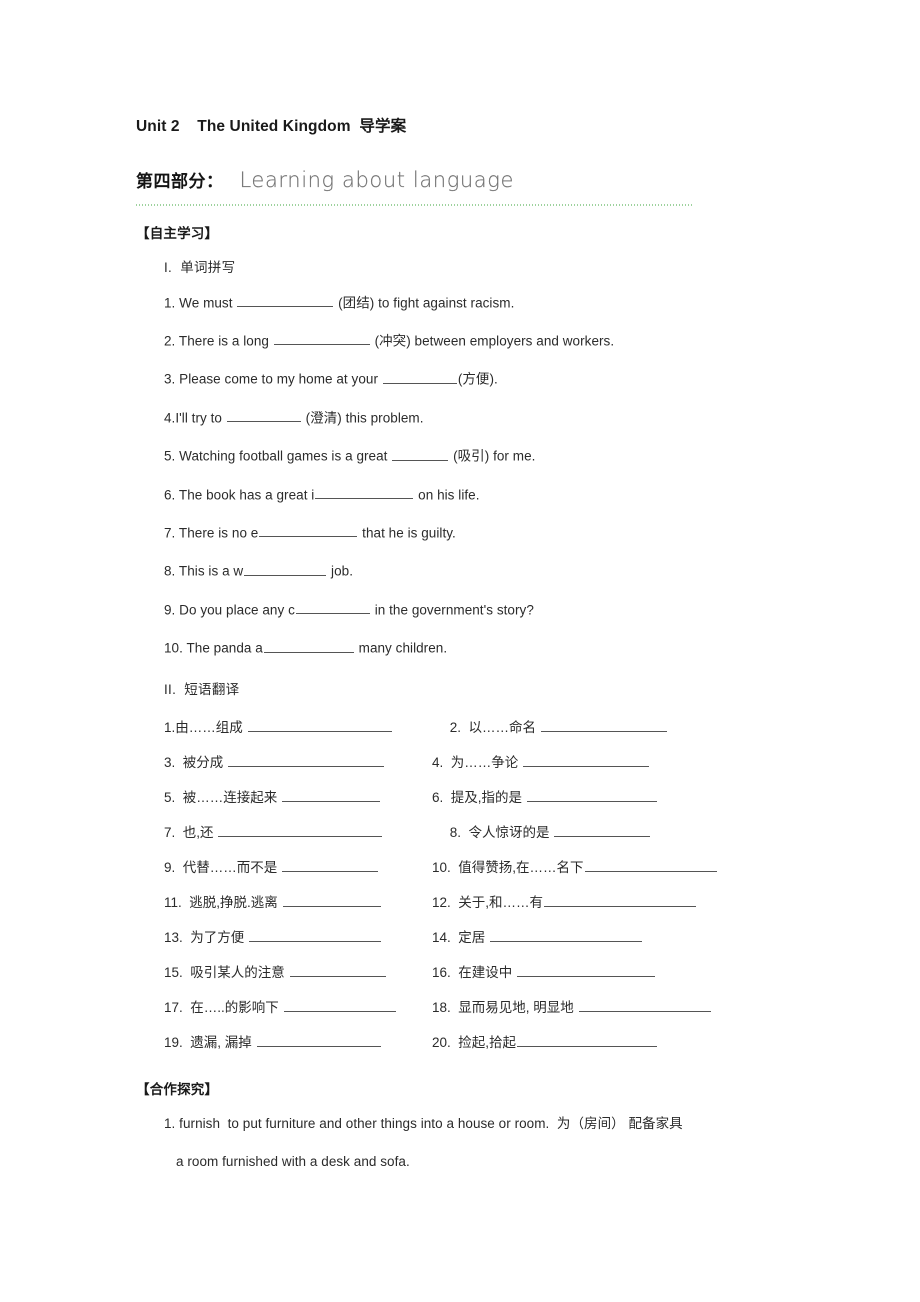 Image resolution: width=920 pixels, height=1302 pixels. I want to click on phrase-cell-right: 6. 提及,指的是, so click(545, 796).